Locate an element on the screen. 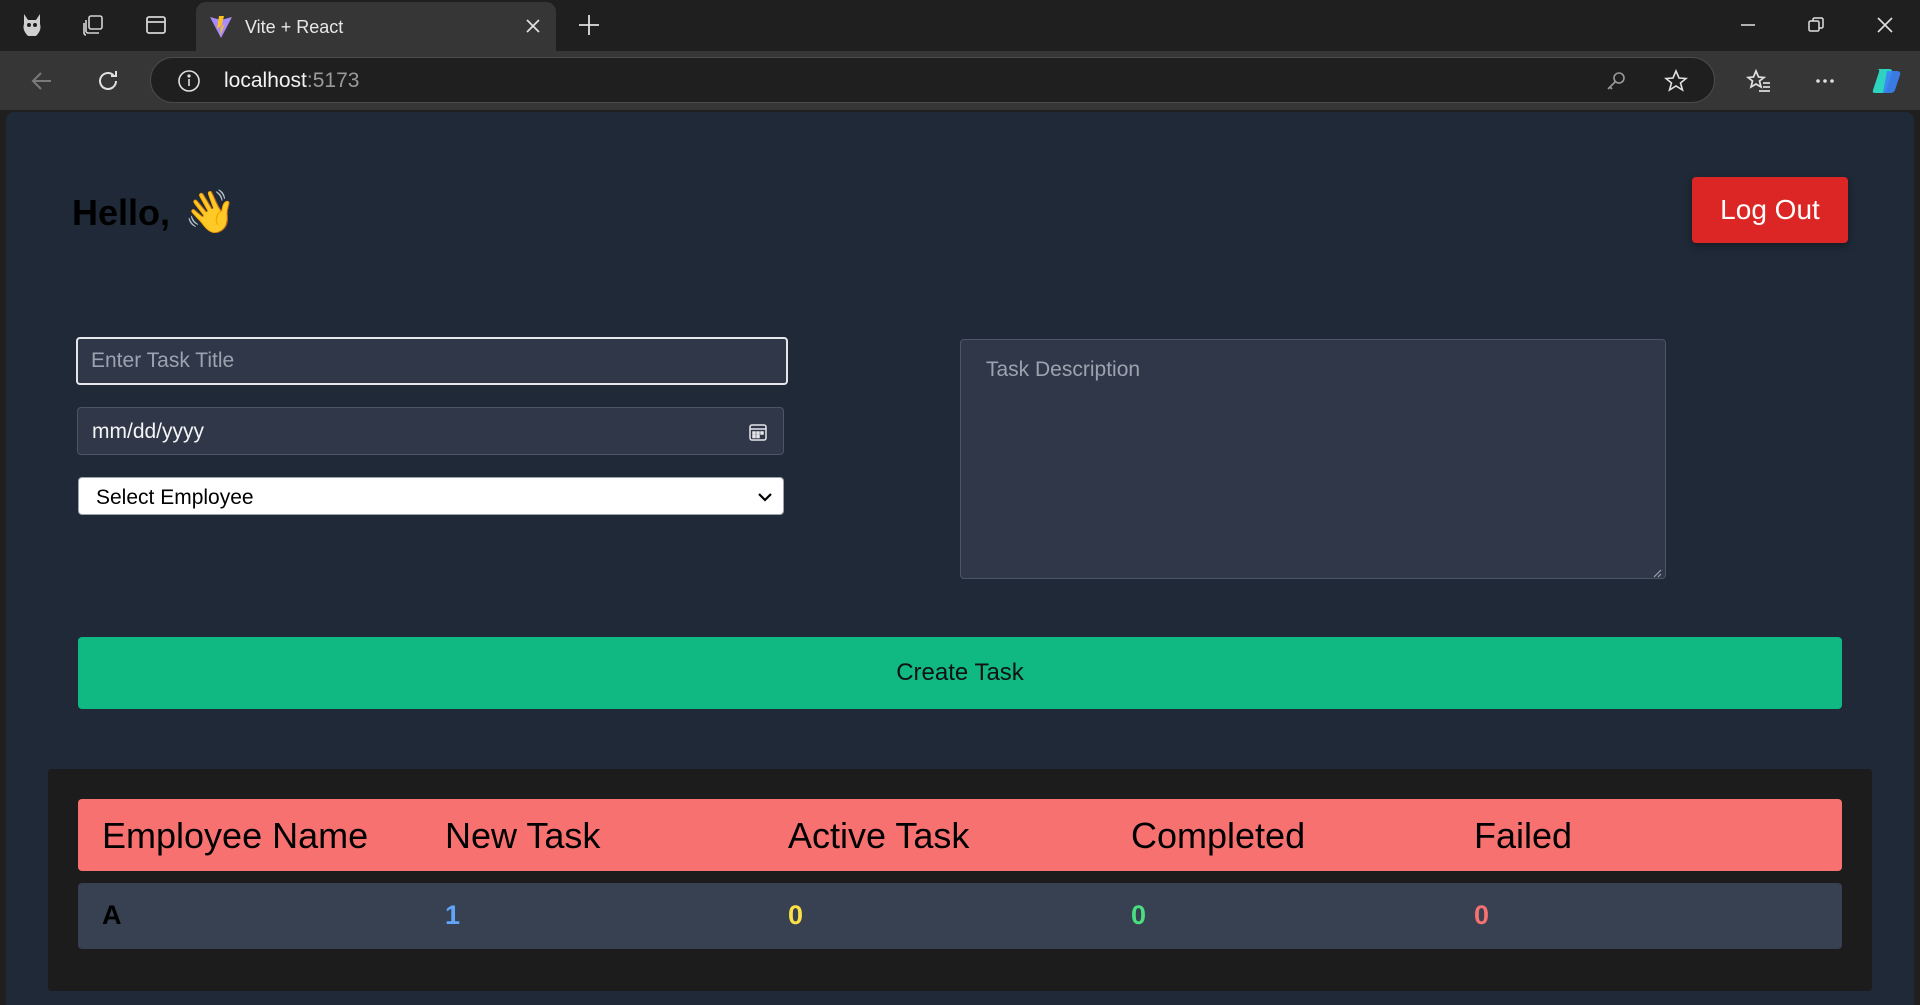 The image size is (1920, 1005). chevron-down-icon is located at coordinates (765, 497).